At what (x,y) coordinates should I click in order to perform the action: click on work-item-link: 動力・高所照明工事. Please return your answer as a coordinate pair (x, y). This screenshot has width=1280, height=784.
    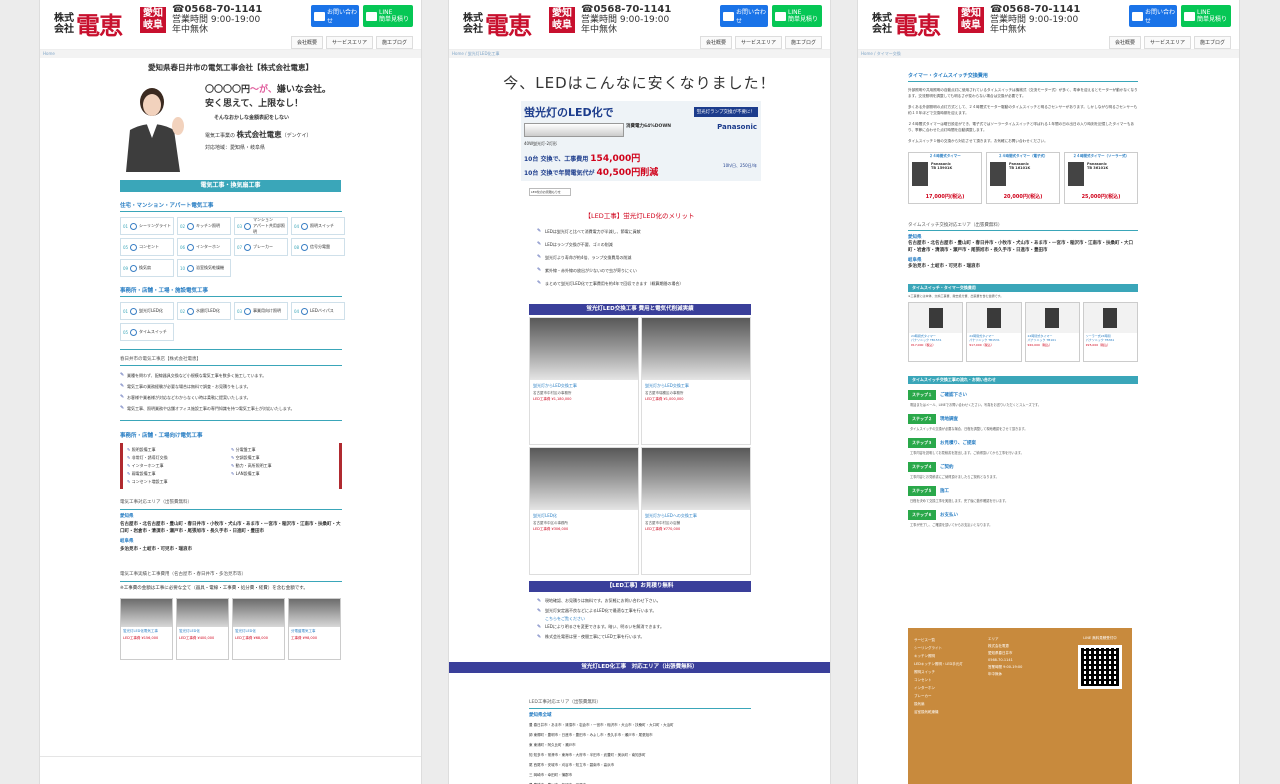
    Looking at the image, I should click on (283, 466).